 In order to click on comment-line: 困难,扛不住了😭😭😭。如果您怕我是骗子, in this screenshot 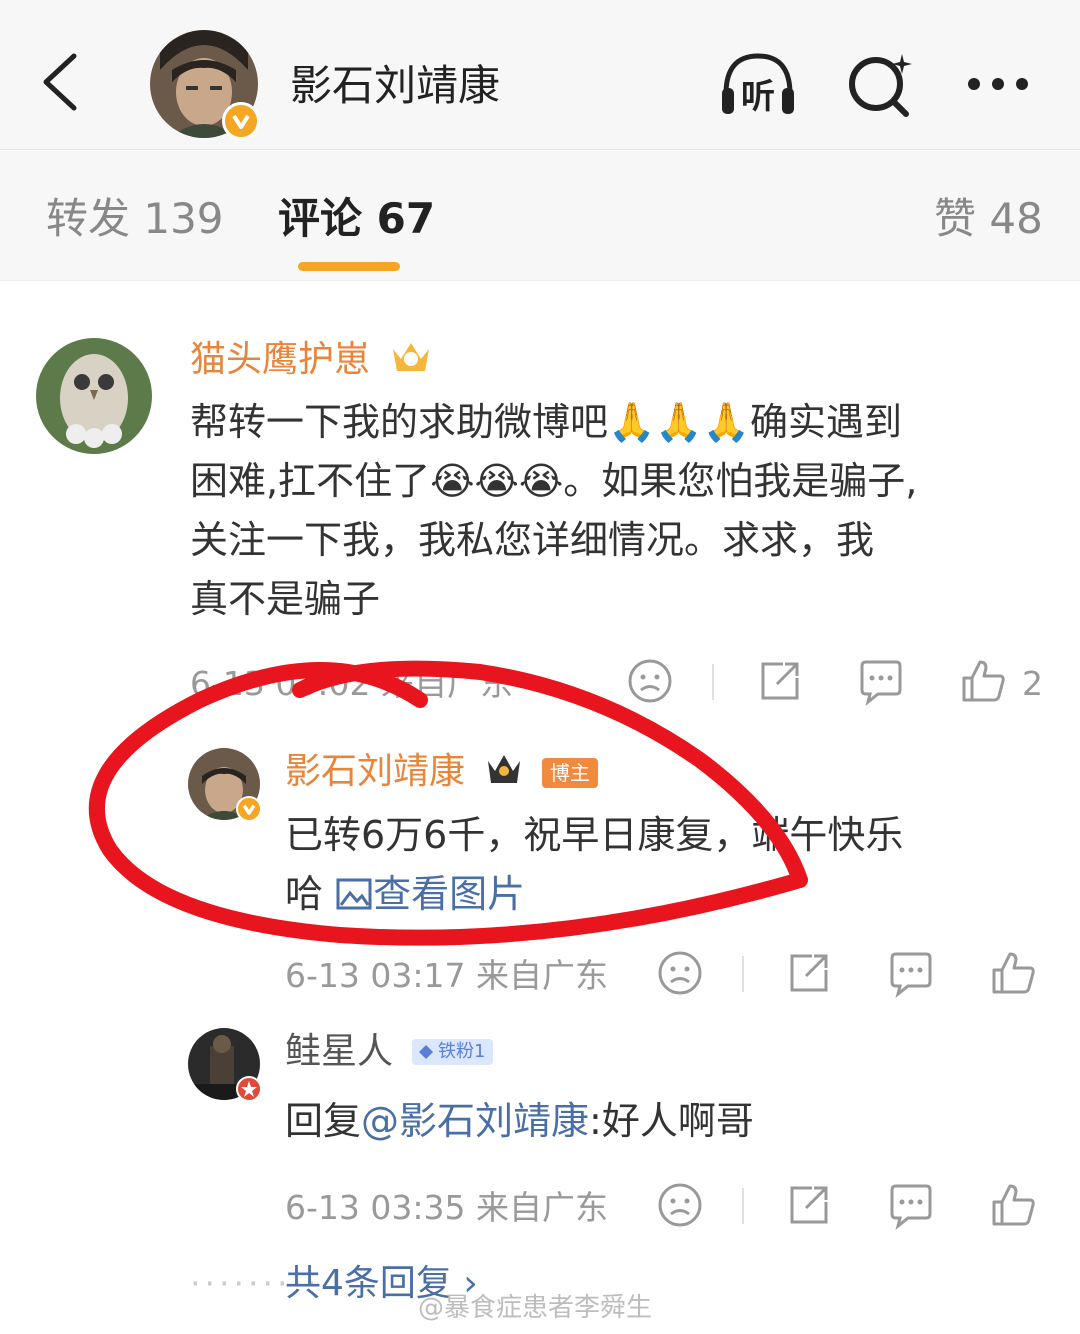, I will do `click(554, 481)`.